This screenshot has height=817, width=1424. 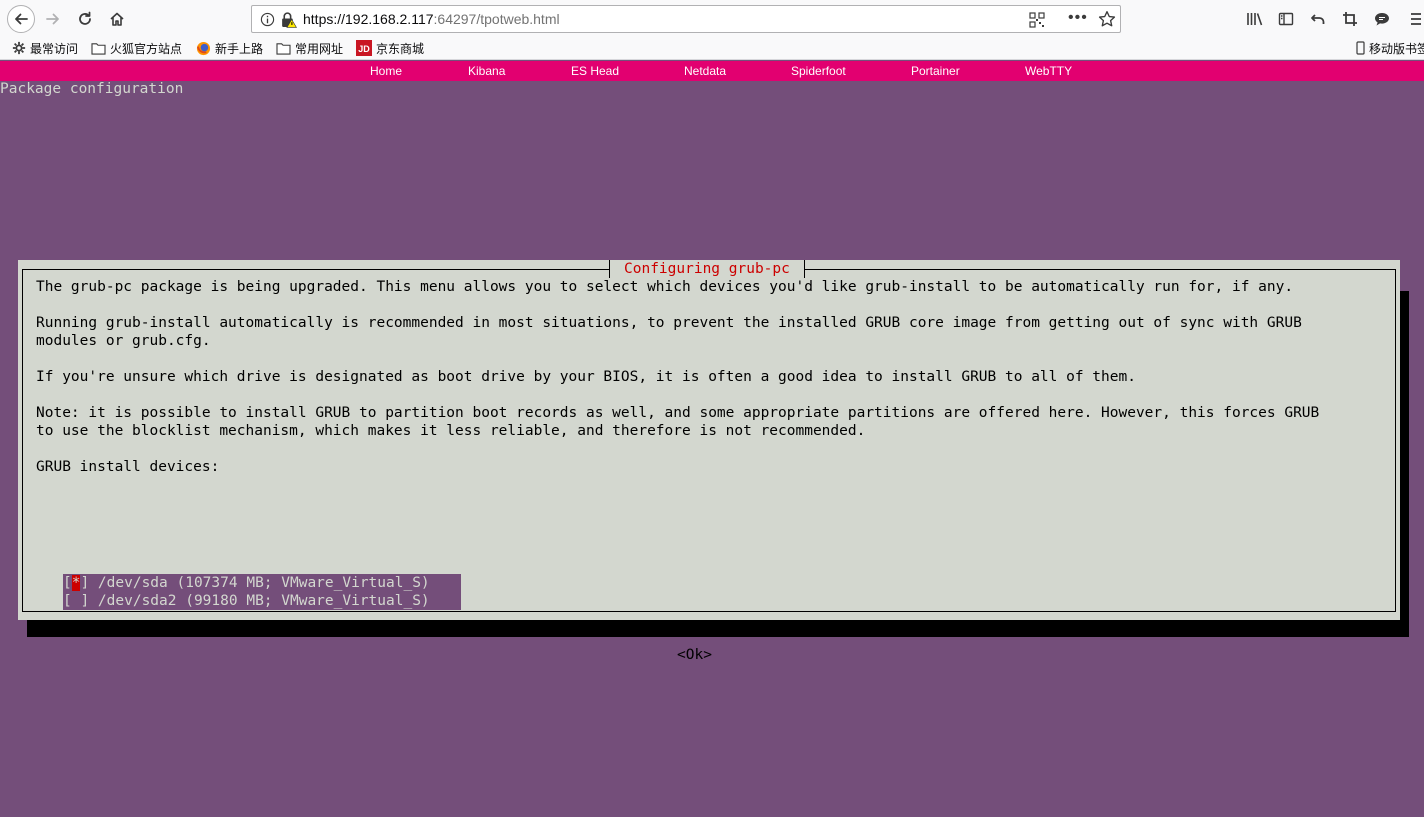 I want to click on url-text: https://192.168.2.117:64297/tpotweb.html, so click(x=431, y=19).